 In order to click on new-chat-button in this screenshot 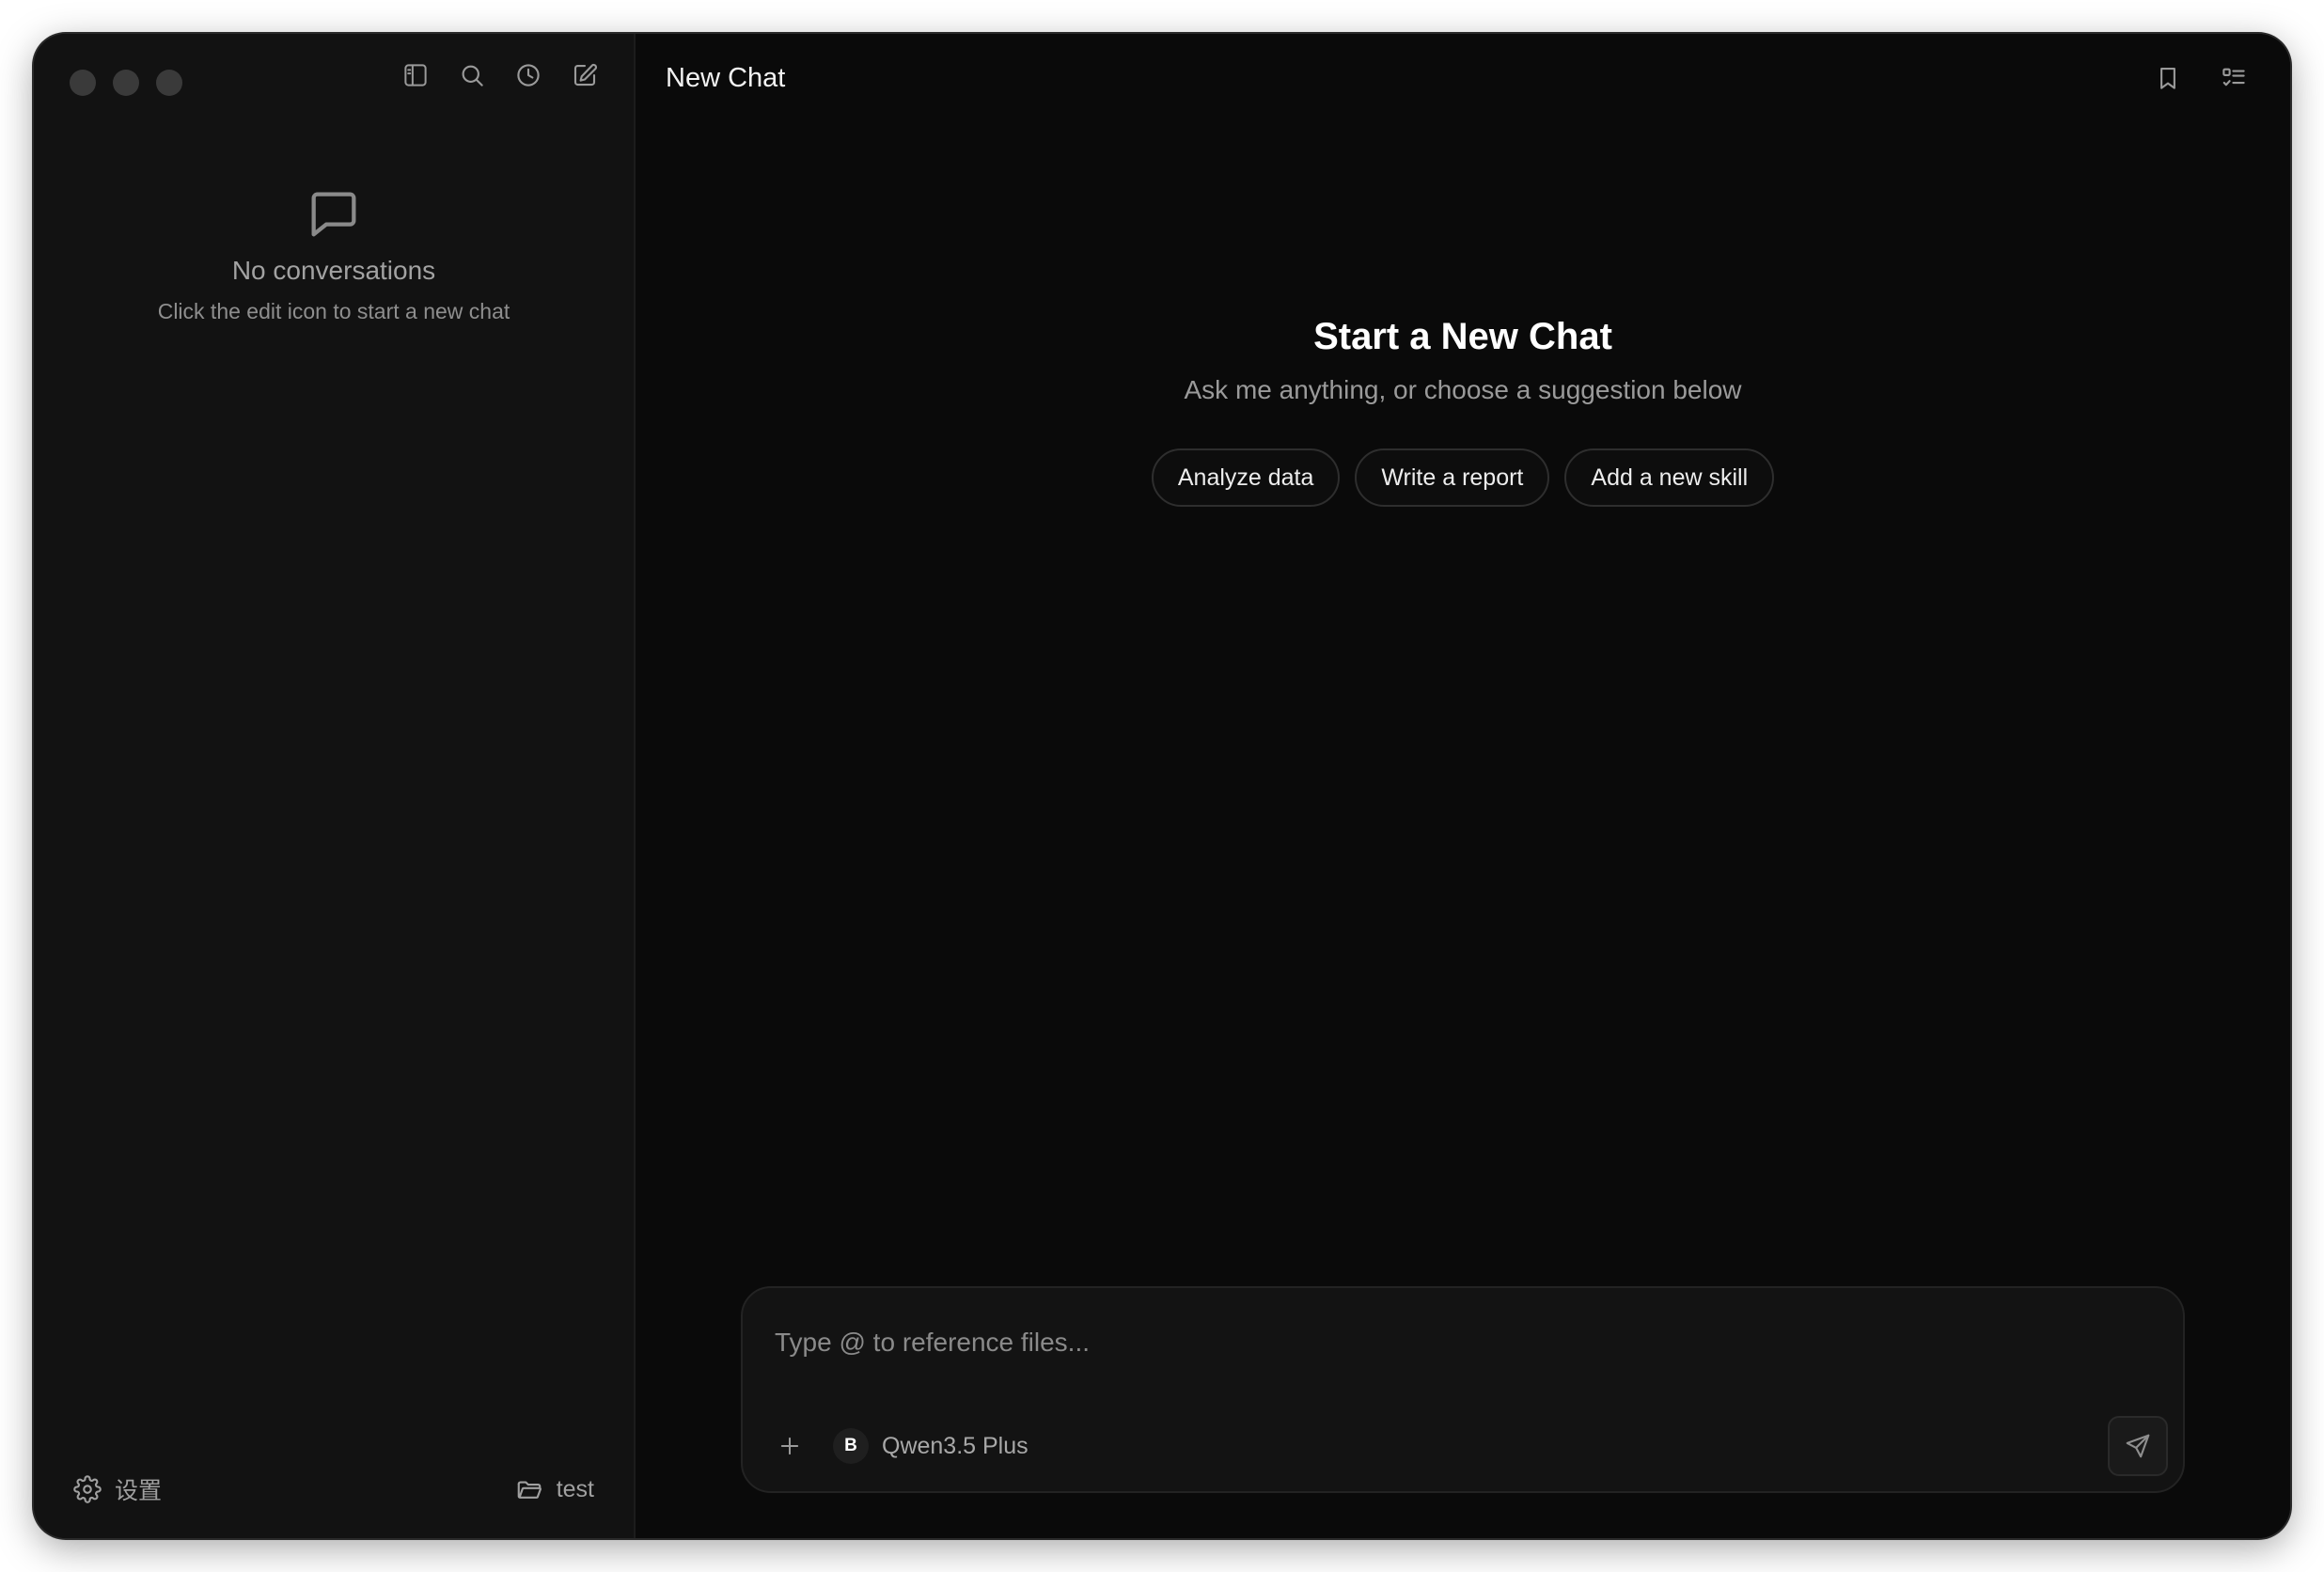, I will do `click(584, 76)`.